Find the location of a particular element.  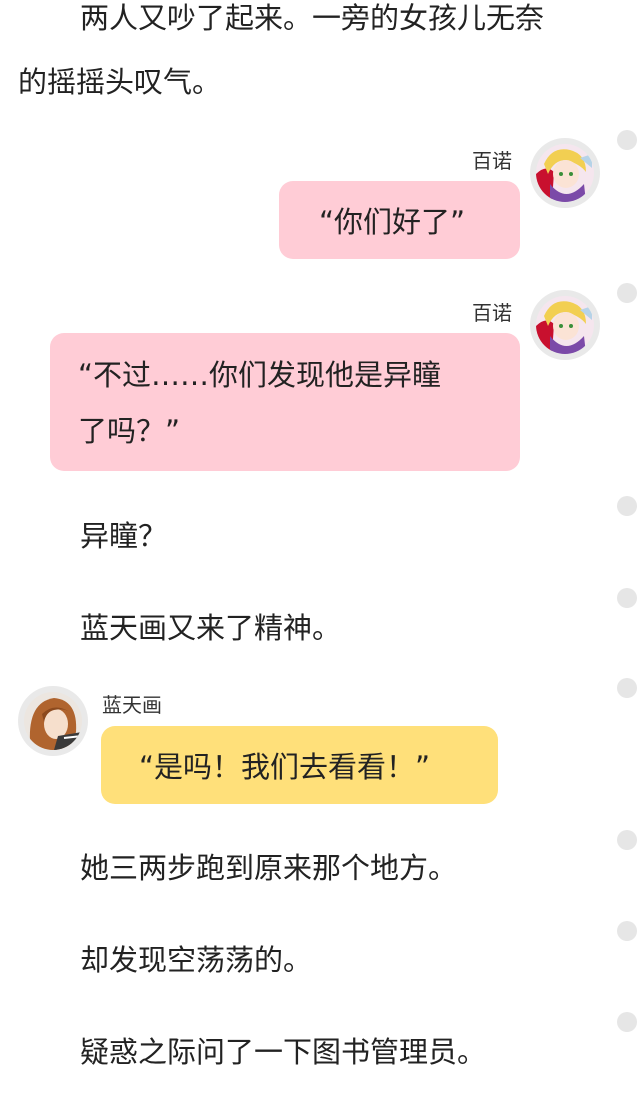

narration-text: 两人又吵了起来。一旁的女孩儿无奈 is located at coordinates (312, 18).